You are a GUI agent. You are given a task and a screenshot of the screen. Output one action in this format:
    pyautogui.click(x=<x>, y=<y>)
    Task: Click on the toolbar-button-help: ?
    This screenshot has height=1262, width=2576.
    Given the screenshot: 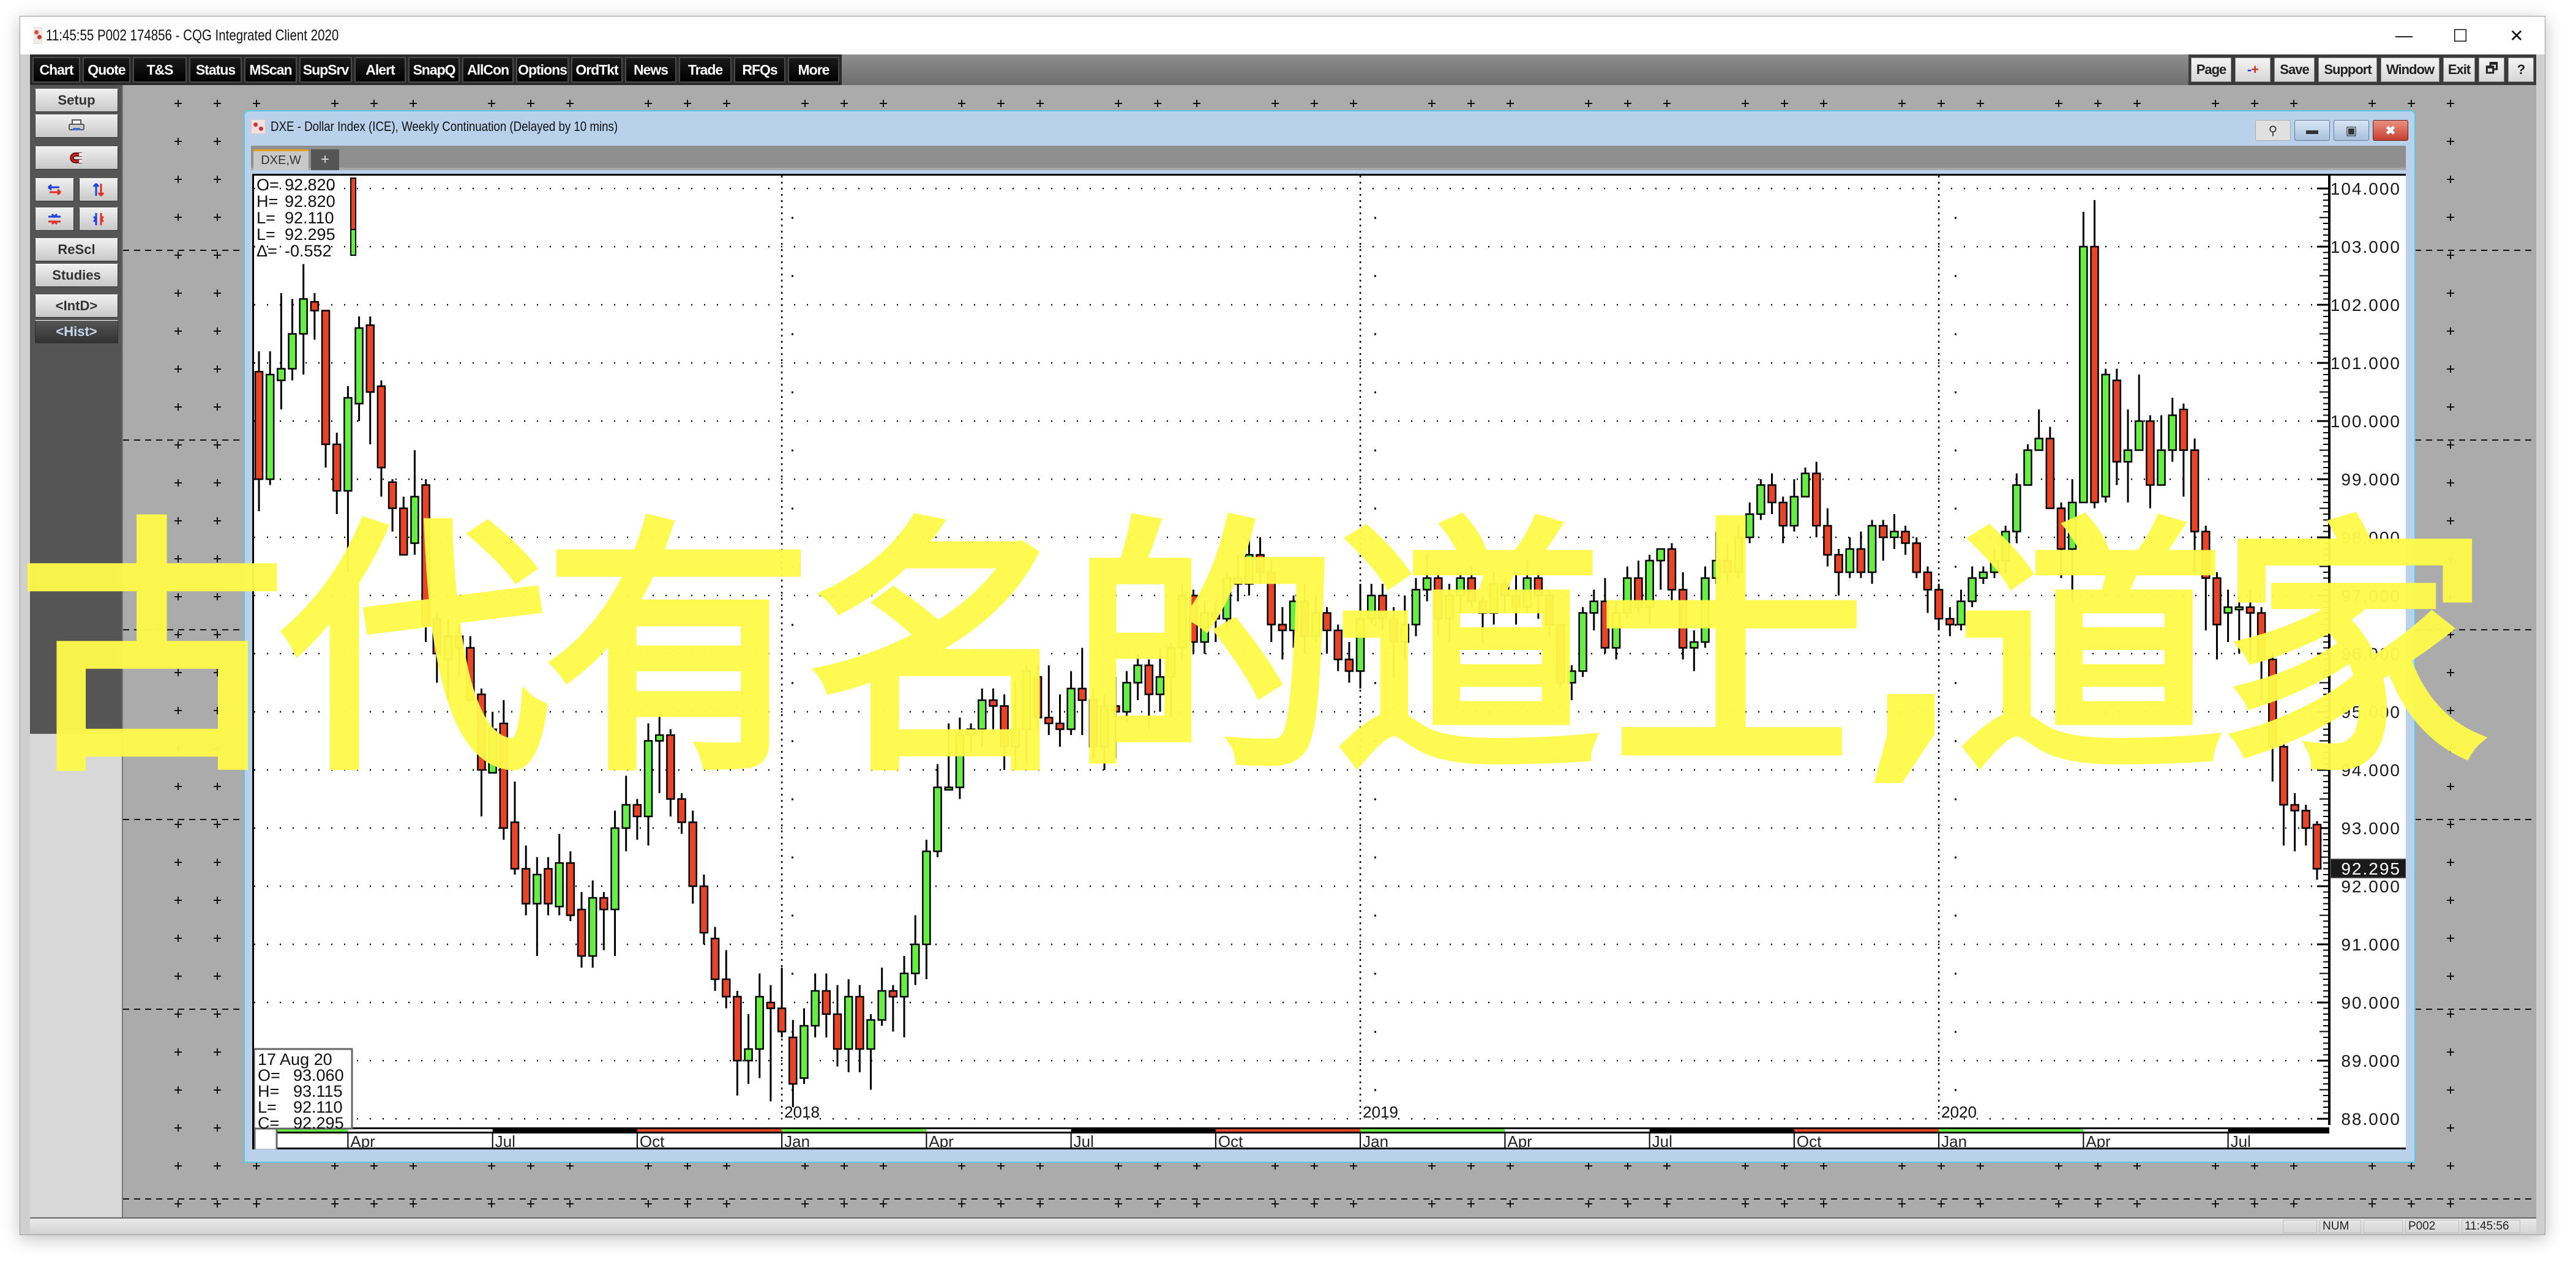 What is the action you would take?
    pyautogui.click(x=2521, y=70)
    